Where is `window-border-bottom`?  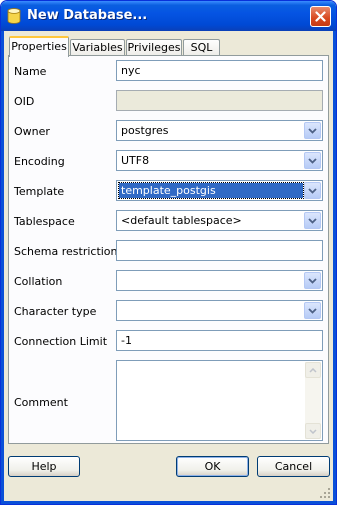 window-border-bottom is located at coordinates (168, 502).